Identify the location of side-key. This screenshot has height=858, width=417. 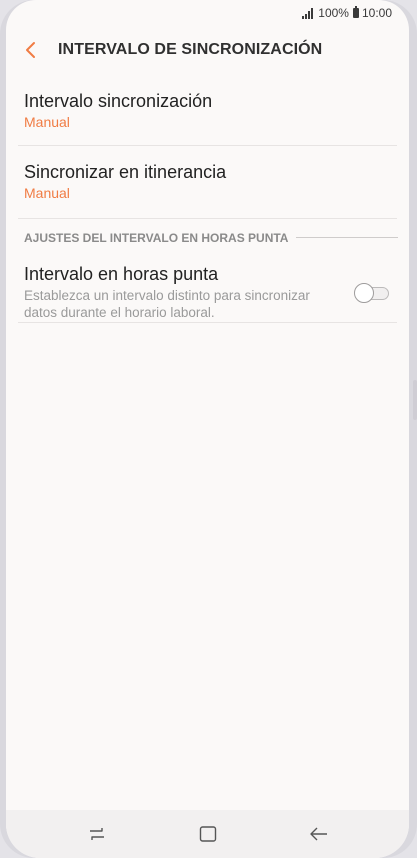
(415, 400).